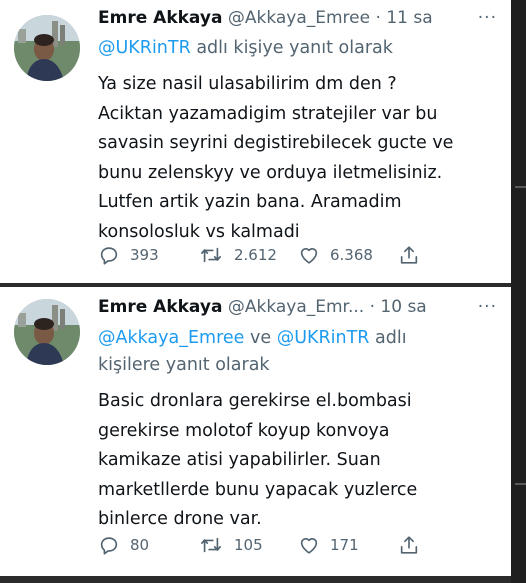  I want to click on reply-suffix: adlı, so click(388, 338).